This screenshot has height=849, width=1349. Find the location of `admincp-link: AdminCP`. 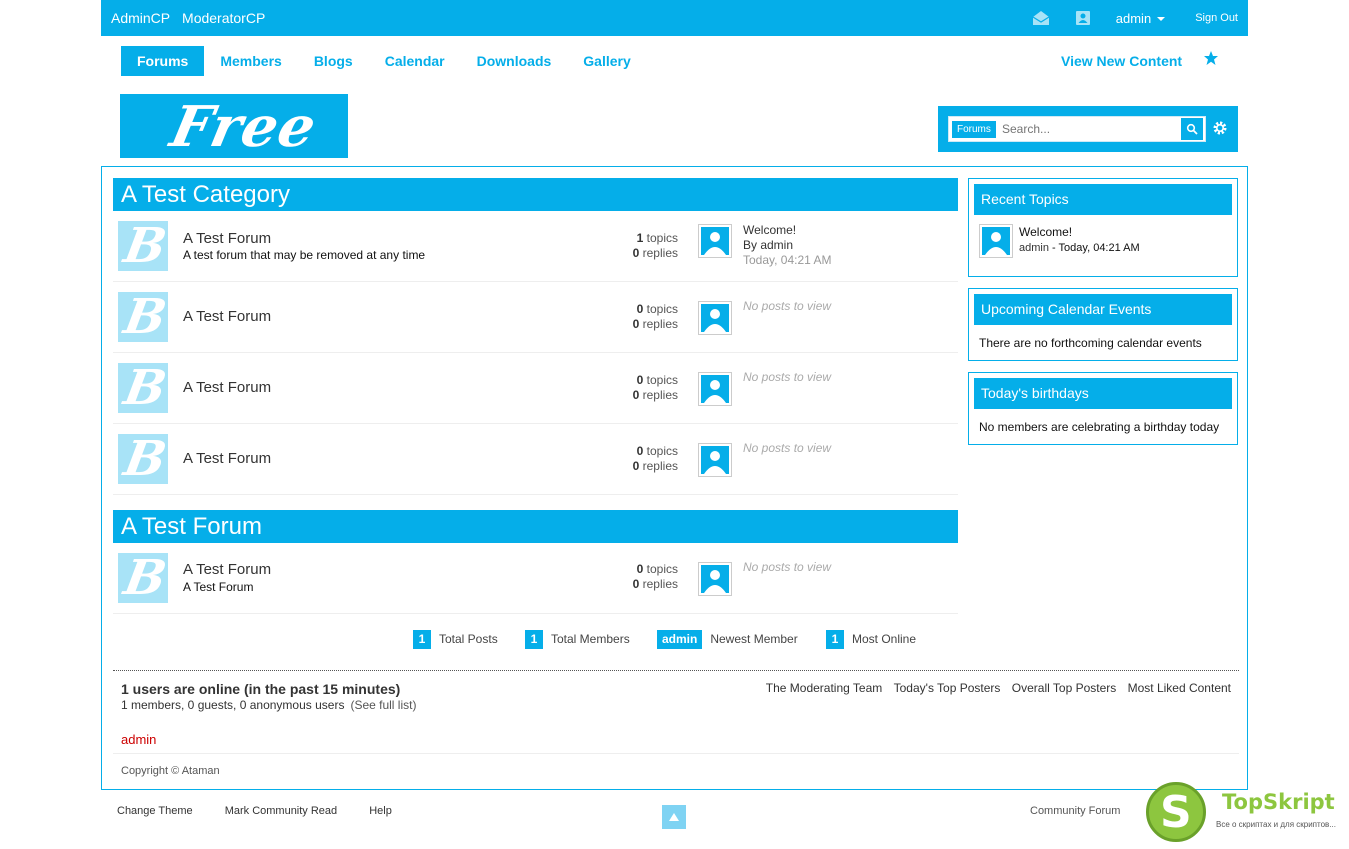

admincp-link: AdminCP is located at coordinates (140, 18).